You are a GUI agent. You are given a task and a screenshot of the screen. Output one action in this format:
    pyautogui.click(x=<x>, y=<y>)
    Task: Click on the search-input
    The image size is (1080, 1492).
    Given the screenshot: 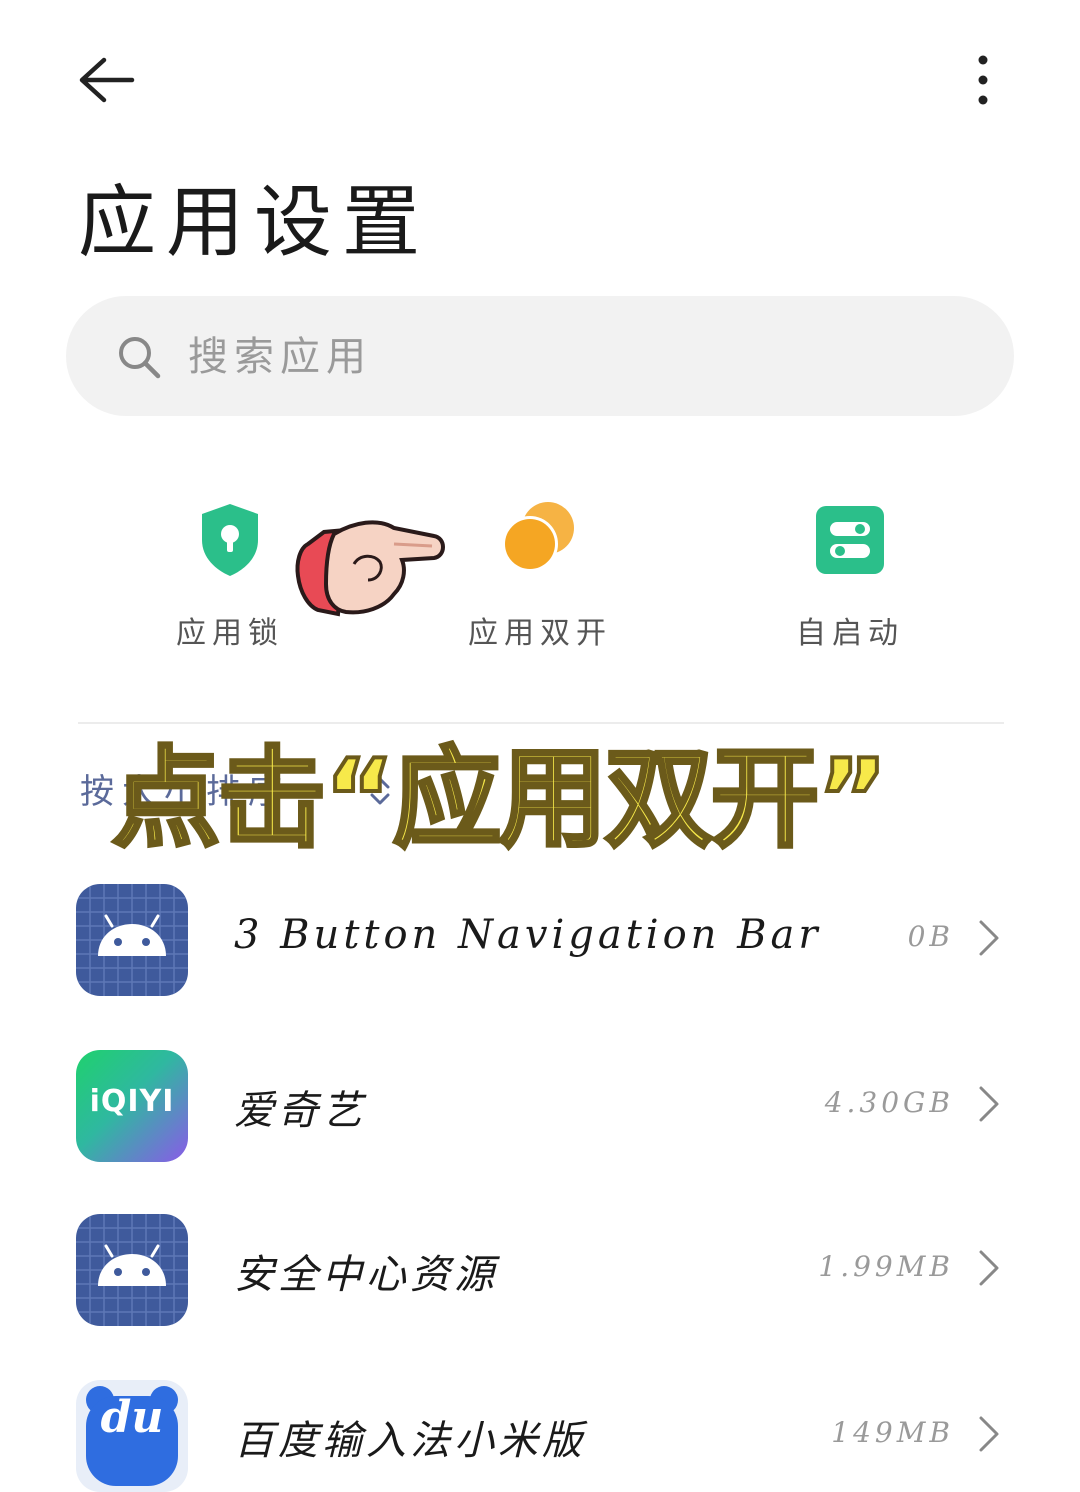 What is the action you would take?
    pyautogui.click(x=578, y=357)
    